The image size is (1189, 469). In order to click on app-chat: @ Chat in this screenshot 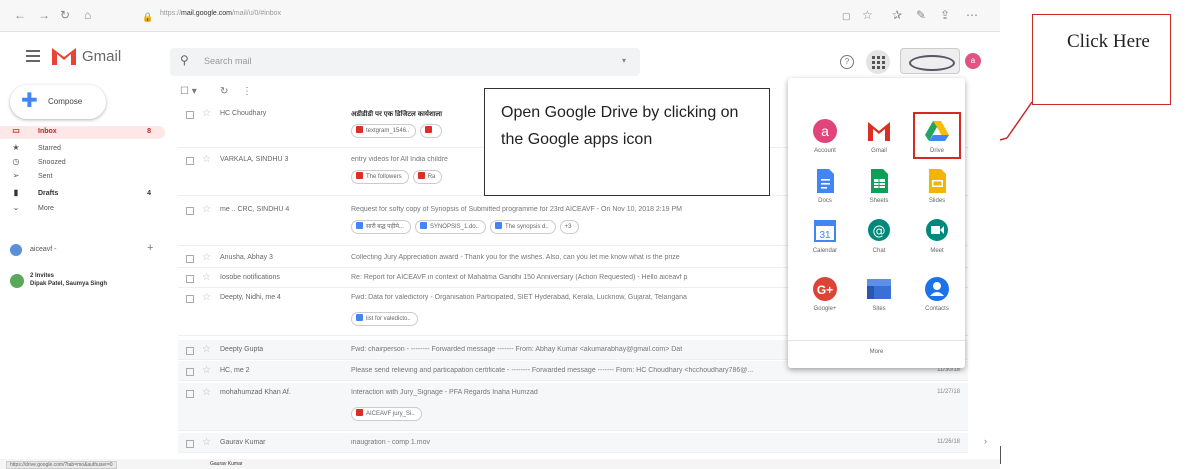, I will do `click(879, 236)`.